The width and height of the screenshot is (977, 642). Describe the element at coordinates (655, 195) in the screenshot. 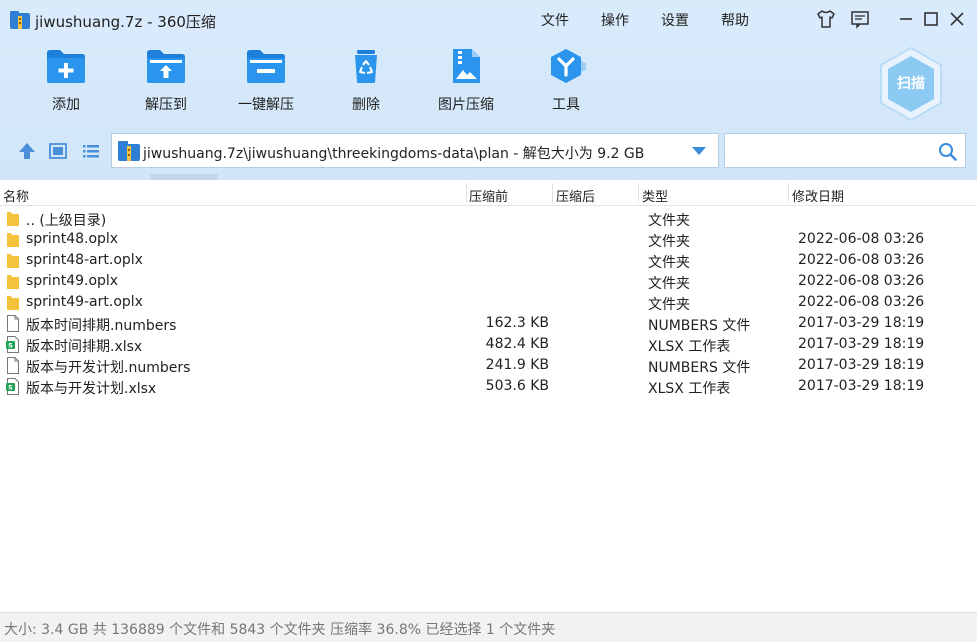

I see `column-type: 类型` at that location.